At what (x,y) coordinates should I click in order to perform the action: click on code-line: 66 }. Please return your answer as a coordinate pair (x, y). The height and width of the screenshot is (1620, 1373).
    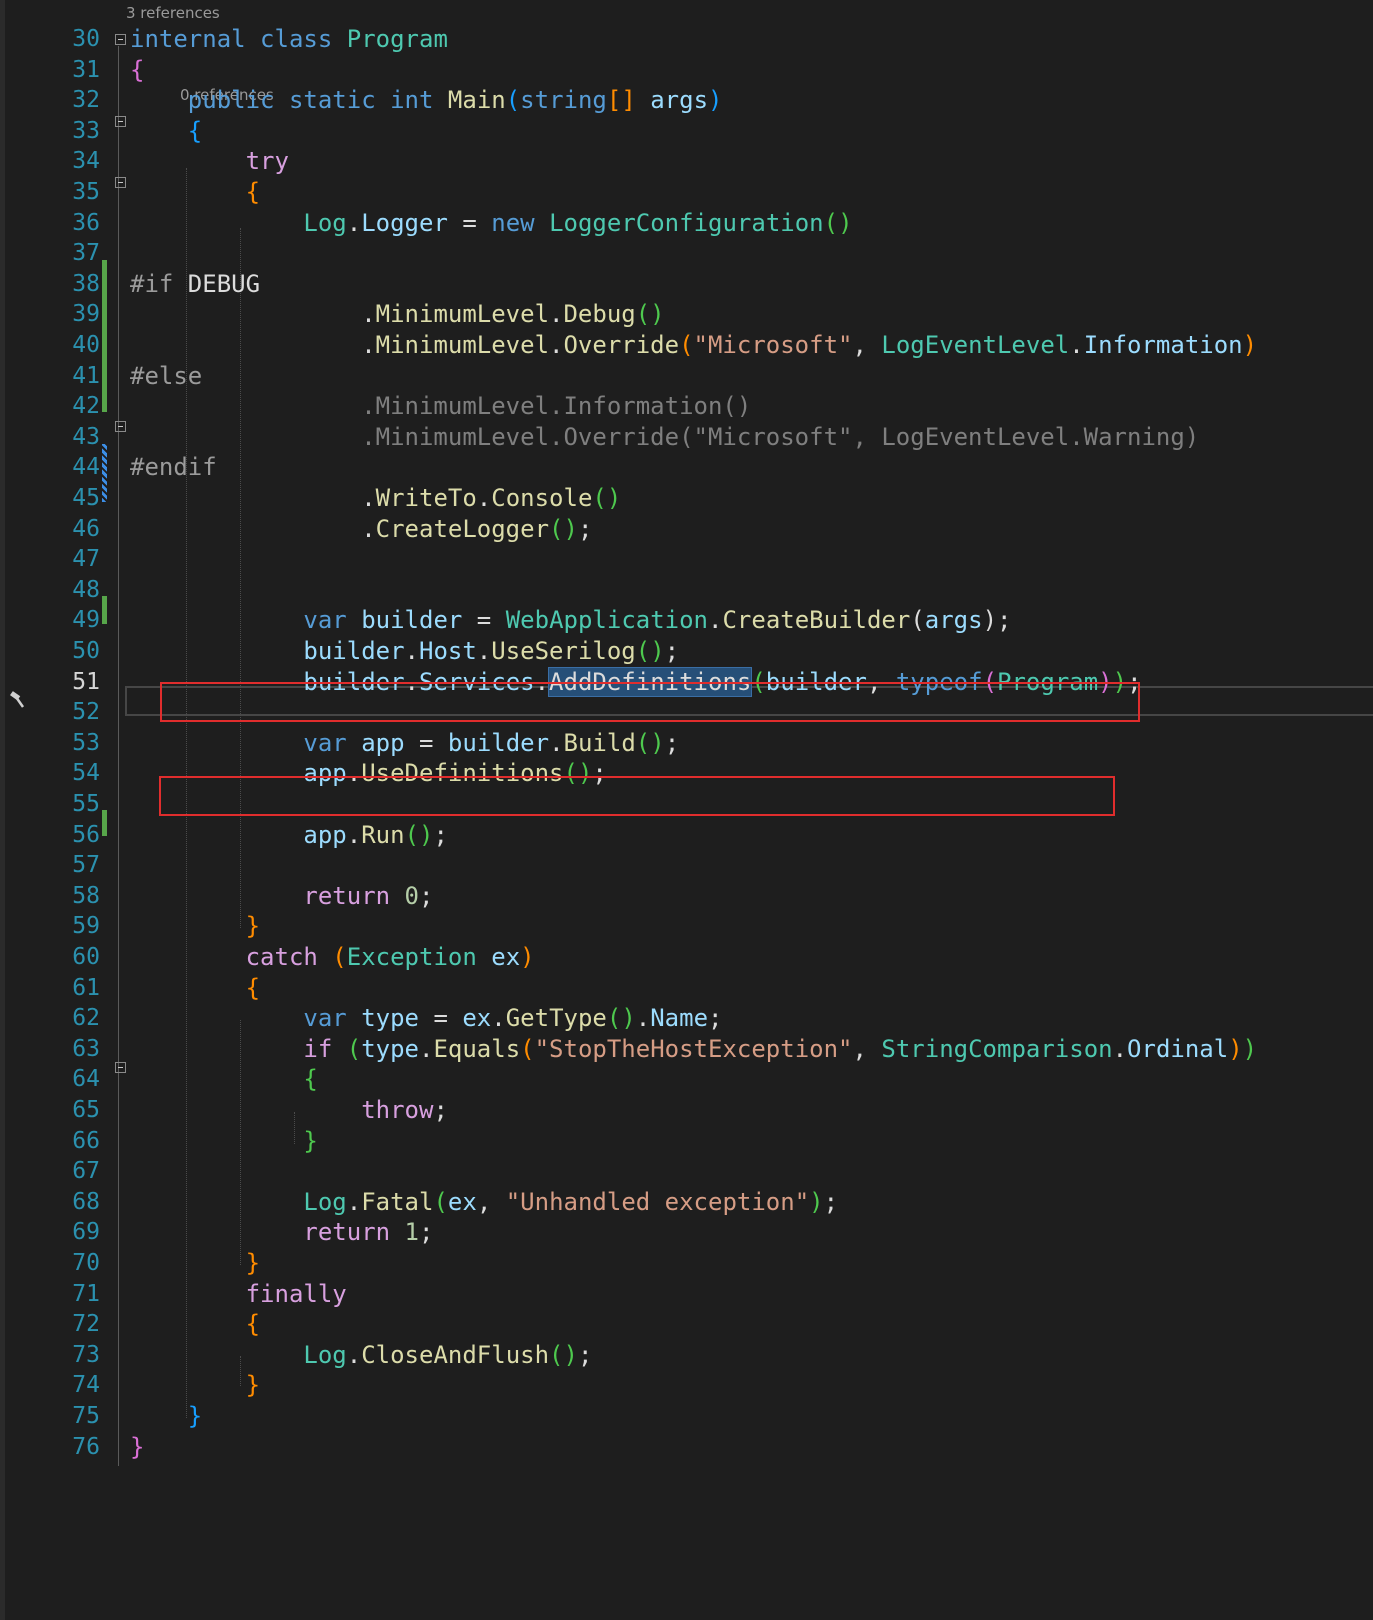
    Looking at the image, I should click on (686, 1141).